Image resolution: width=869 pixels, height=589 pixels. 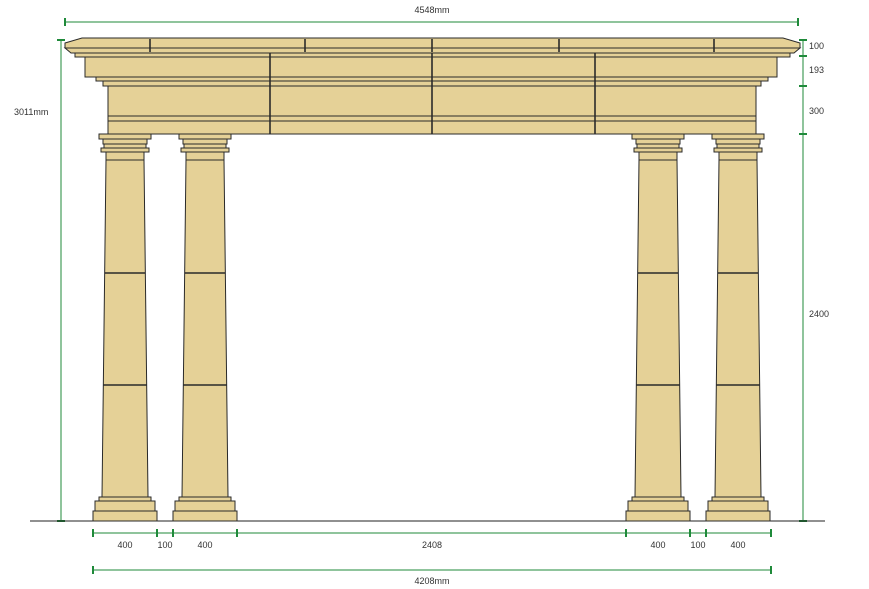 What do you see at coordinates (816, 46) in the screenshot?
I see `cornice-height-label: 100` at bounding box center [816, 46].